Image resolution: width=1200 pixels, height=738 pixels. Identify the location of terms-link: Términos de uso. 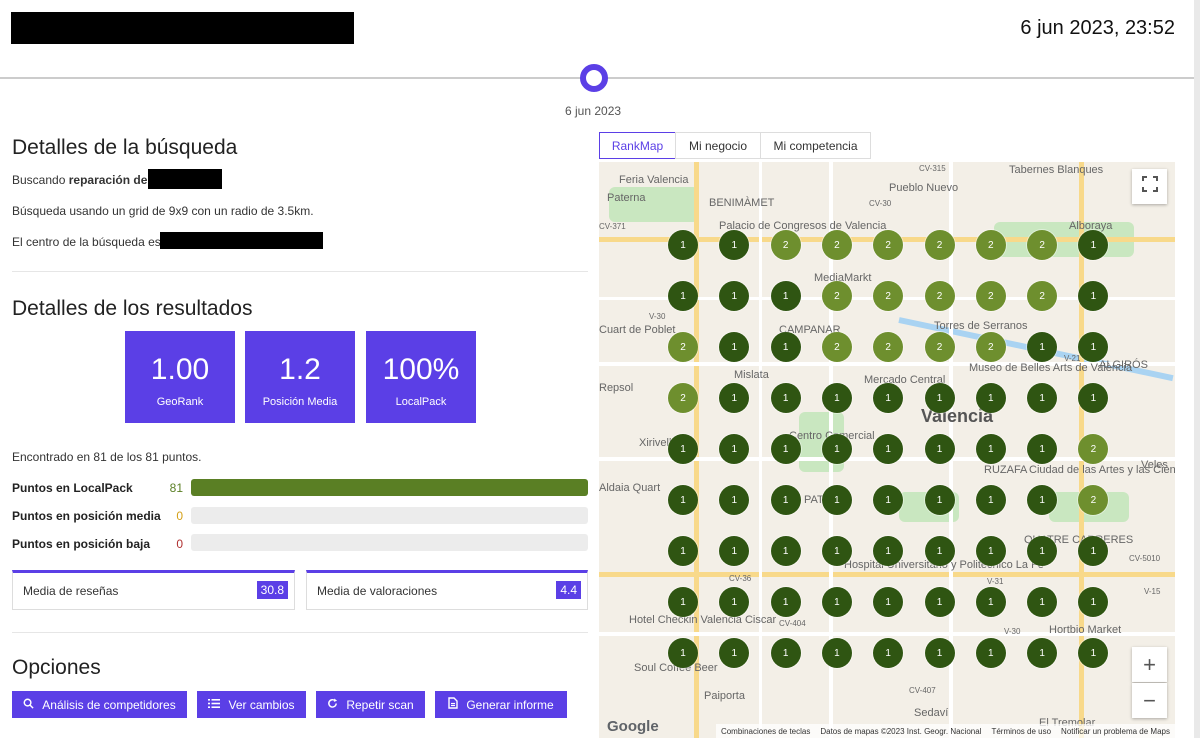
(1021, 731).